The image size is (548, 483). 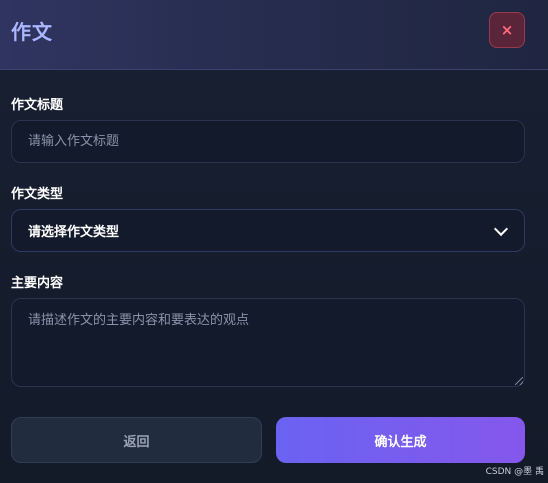 What do you see at coordinates (37, 194) in the screenshot?
I see `type-label: 作文类型` at bounding box center [37, 194].